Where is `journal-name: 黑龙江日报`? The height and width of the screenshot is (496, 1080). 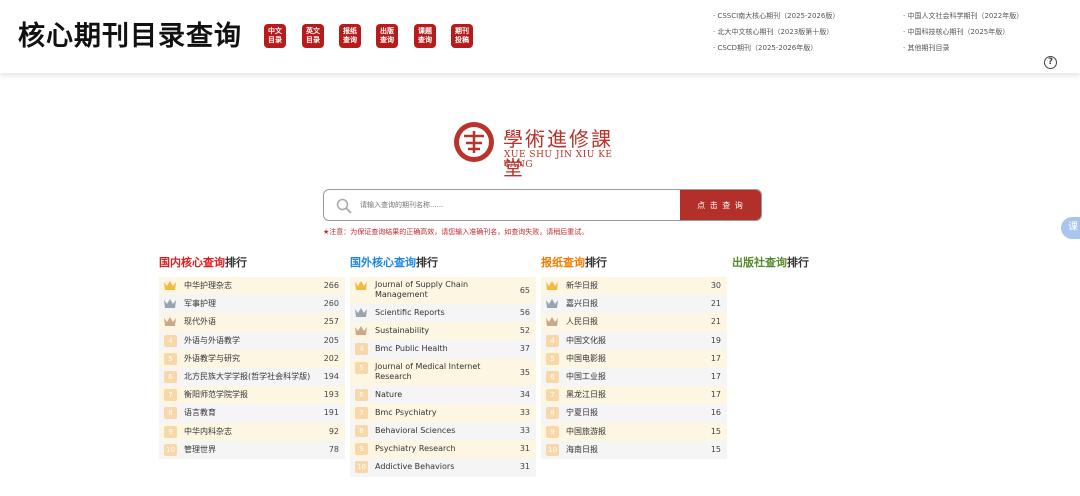
journal-name: 黑龙江日报 is located at coordinates (636, 395).